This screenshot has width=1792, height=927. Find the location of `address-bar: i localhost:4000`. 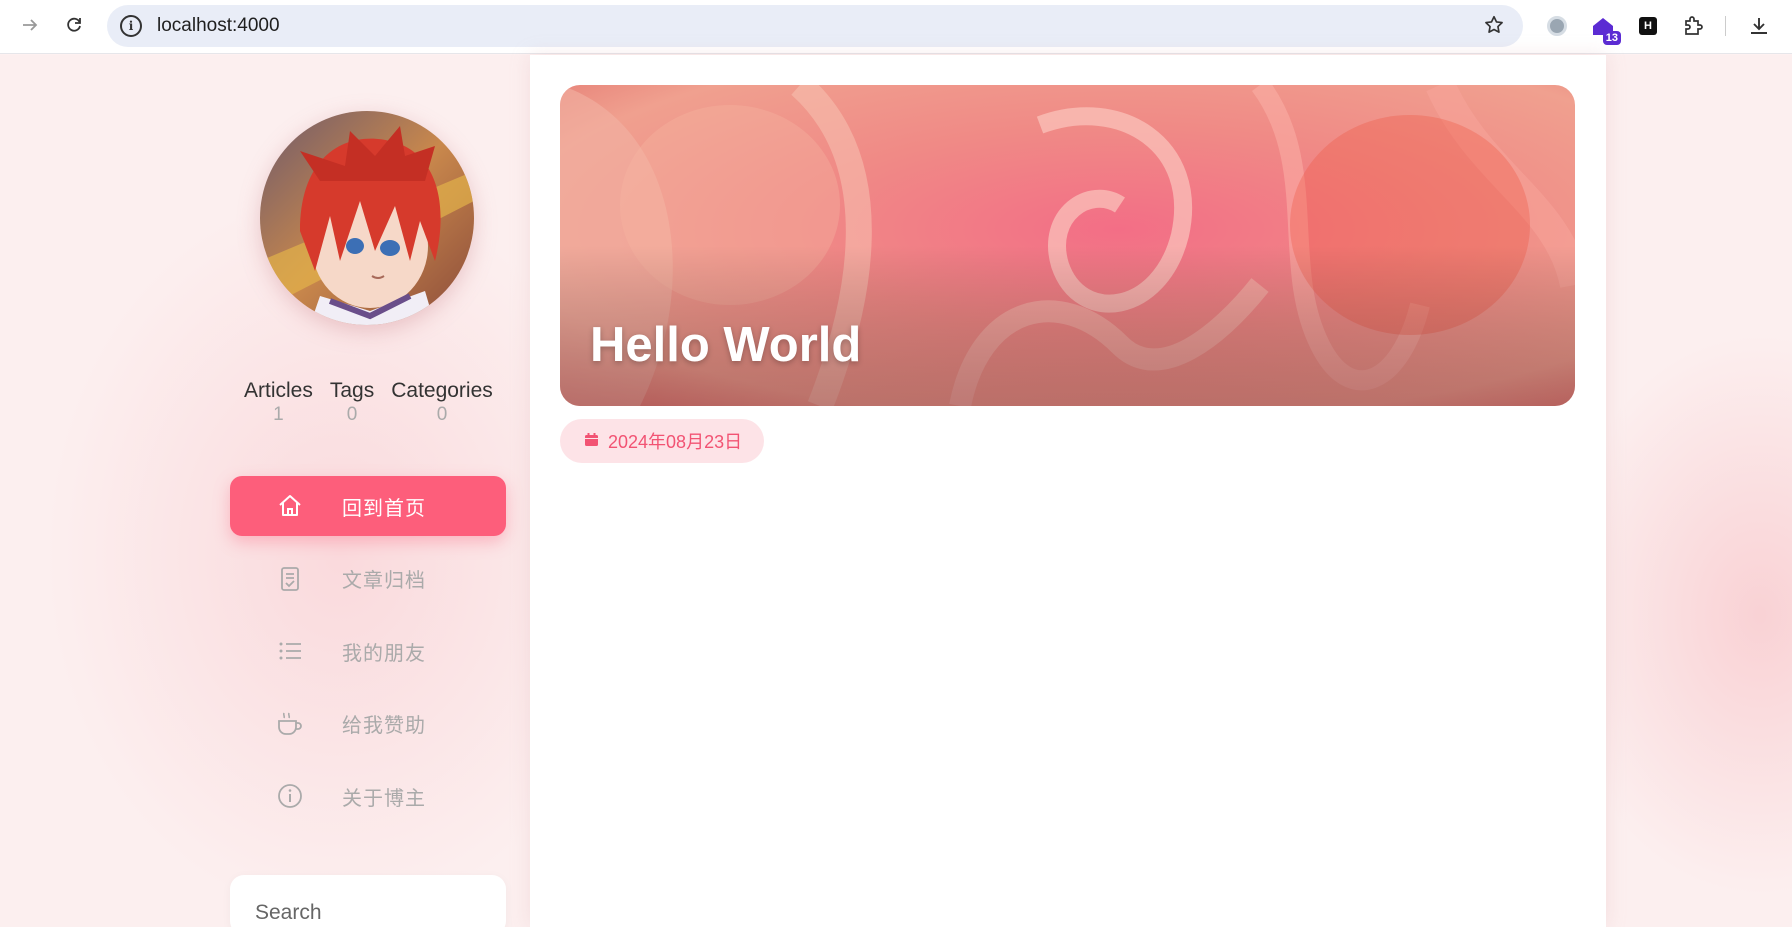

address-bar: i localhost:4000 is located at coordinates (815, 26).